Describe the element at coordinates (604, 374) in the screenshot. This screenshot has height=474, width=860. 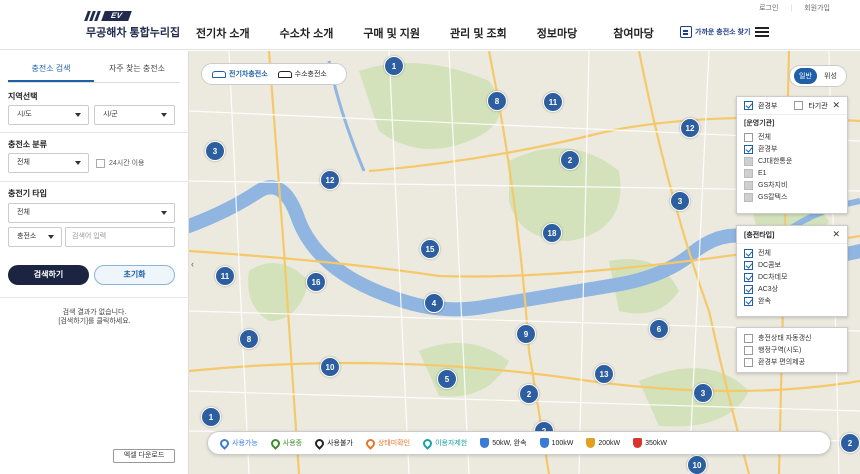
I see `cluster-marker: 13` at that location.